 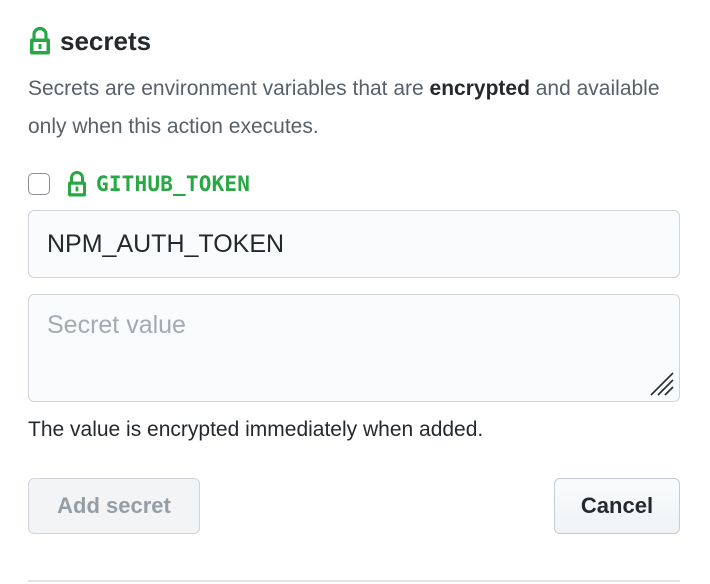 I want to click on github-token-row: GITHUB_TOKEN, so click(x=139, y=184).